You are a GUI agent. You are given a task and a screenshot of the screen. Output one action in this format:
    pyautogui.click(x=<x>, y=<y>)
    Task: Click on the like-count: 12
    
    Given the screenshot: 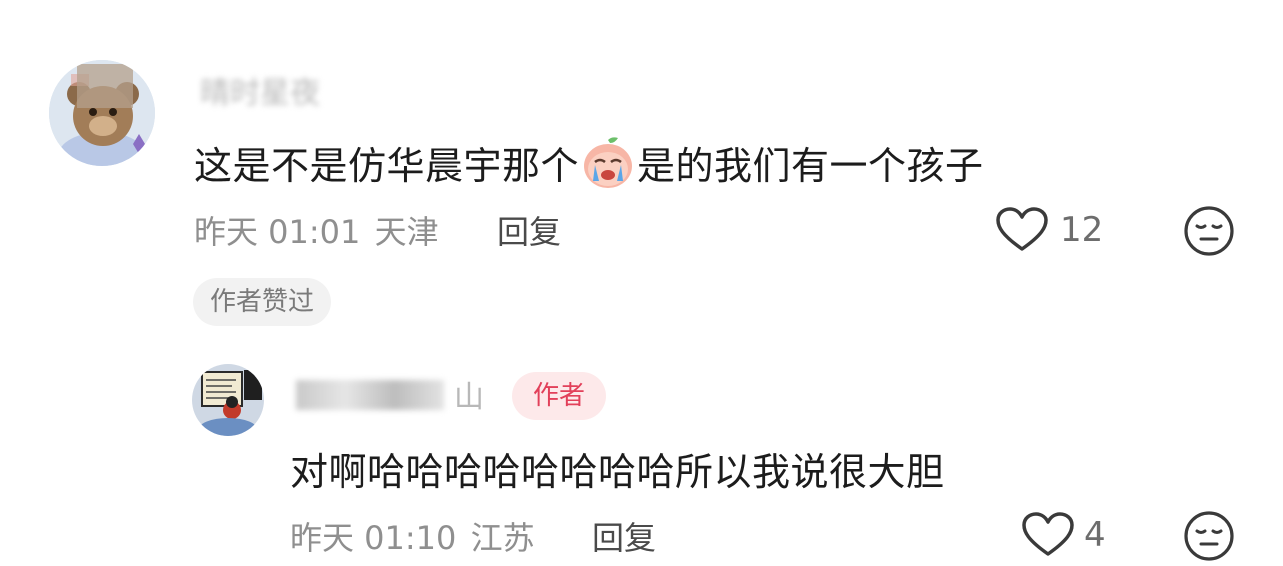 What is the action you would take?
    pyautogui.click(x=1082, y=230)
    